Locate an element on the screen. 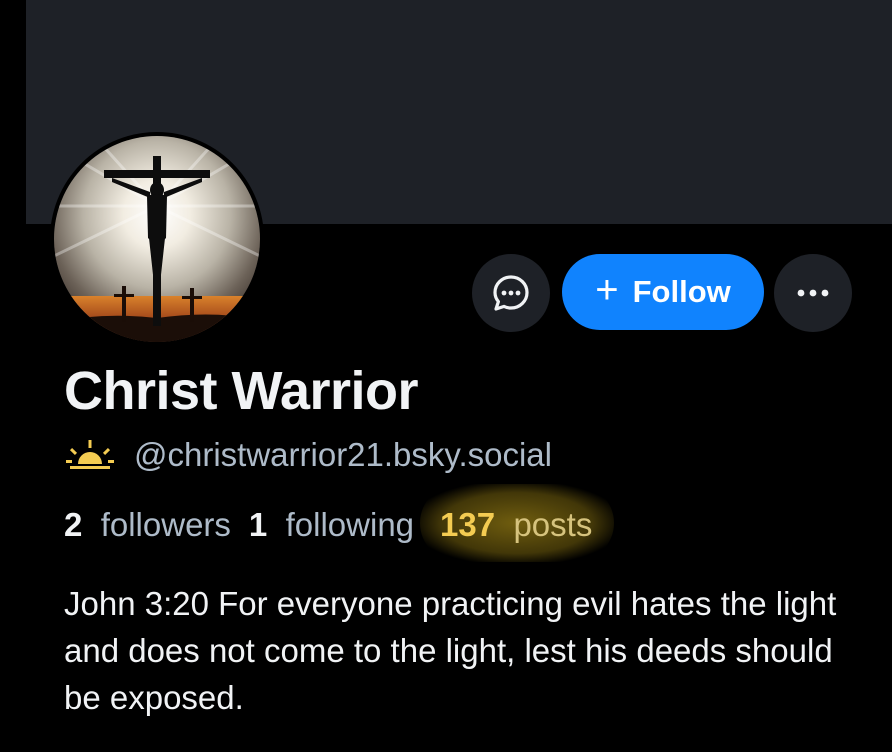  following-label: following is located at coordinates (350, 524).